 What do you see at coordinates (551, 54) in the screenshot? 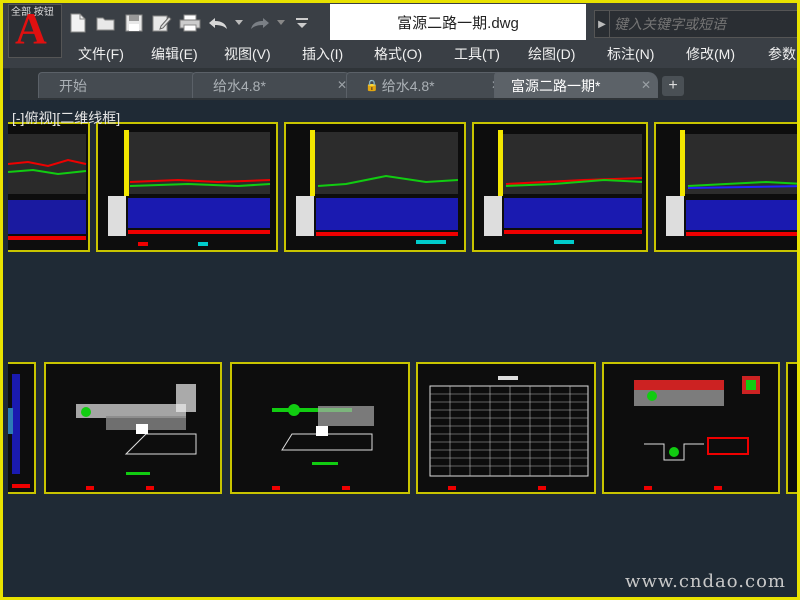
I see `menu-draw: 绘图(D)` at bounding box center [551, 54].